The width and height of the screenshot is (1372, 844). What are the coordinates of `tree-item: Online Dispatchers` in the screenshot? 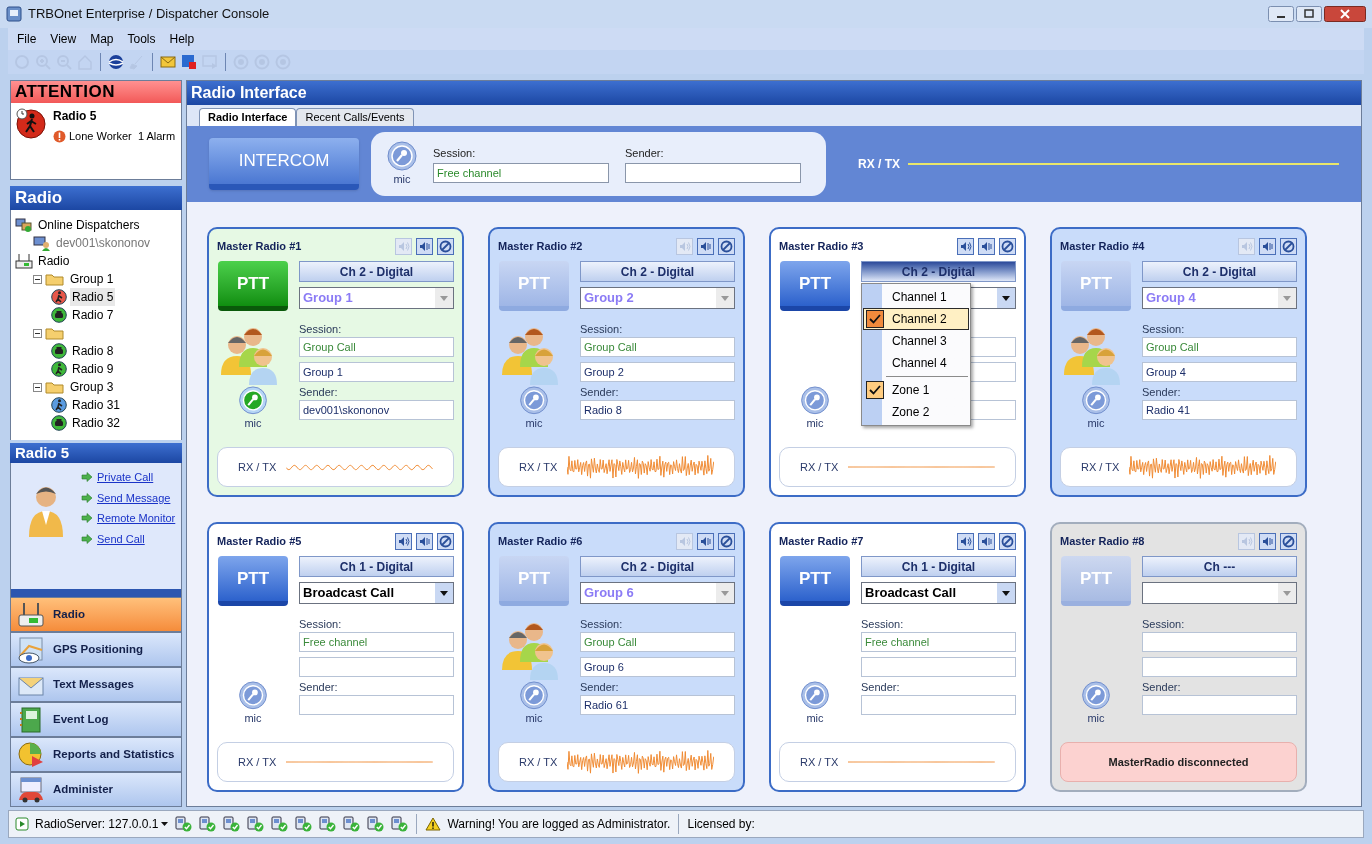 It's located at (89, 225).